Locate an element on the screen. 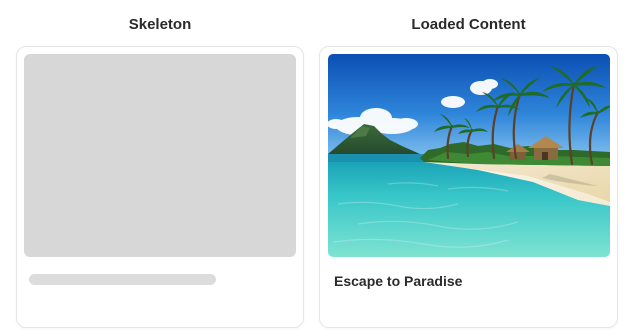  loaded-column-title: Loaded Content is located at coordinates (468, 24).